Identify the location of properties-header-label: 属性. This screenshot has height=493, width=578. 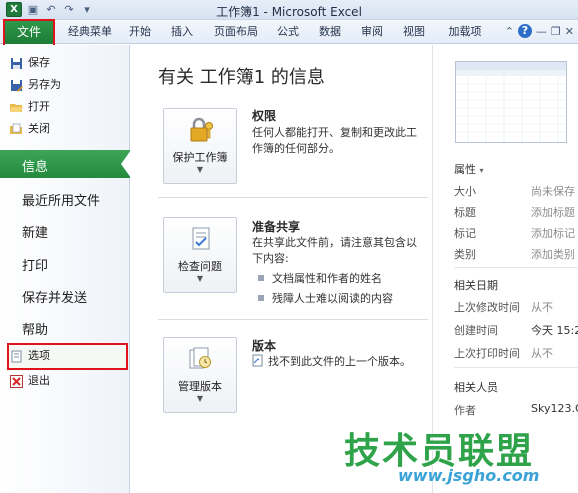
(465, 169).